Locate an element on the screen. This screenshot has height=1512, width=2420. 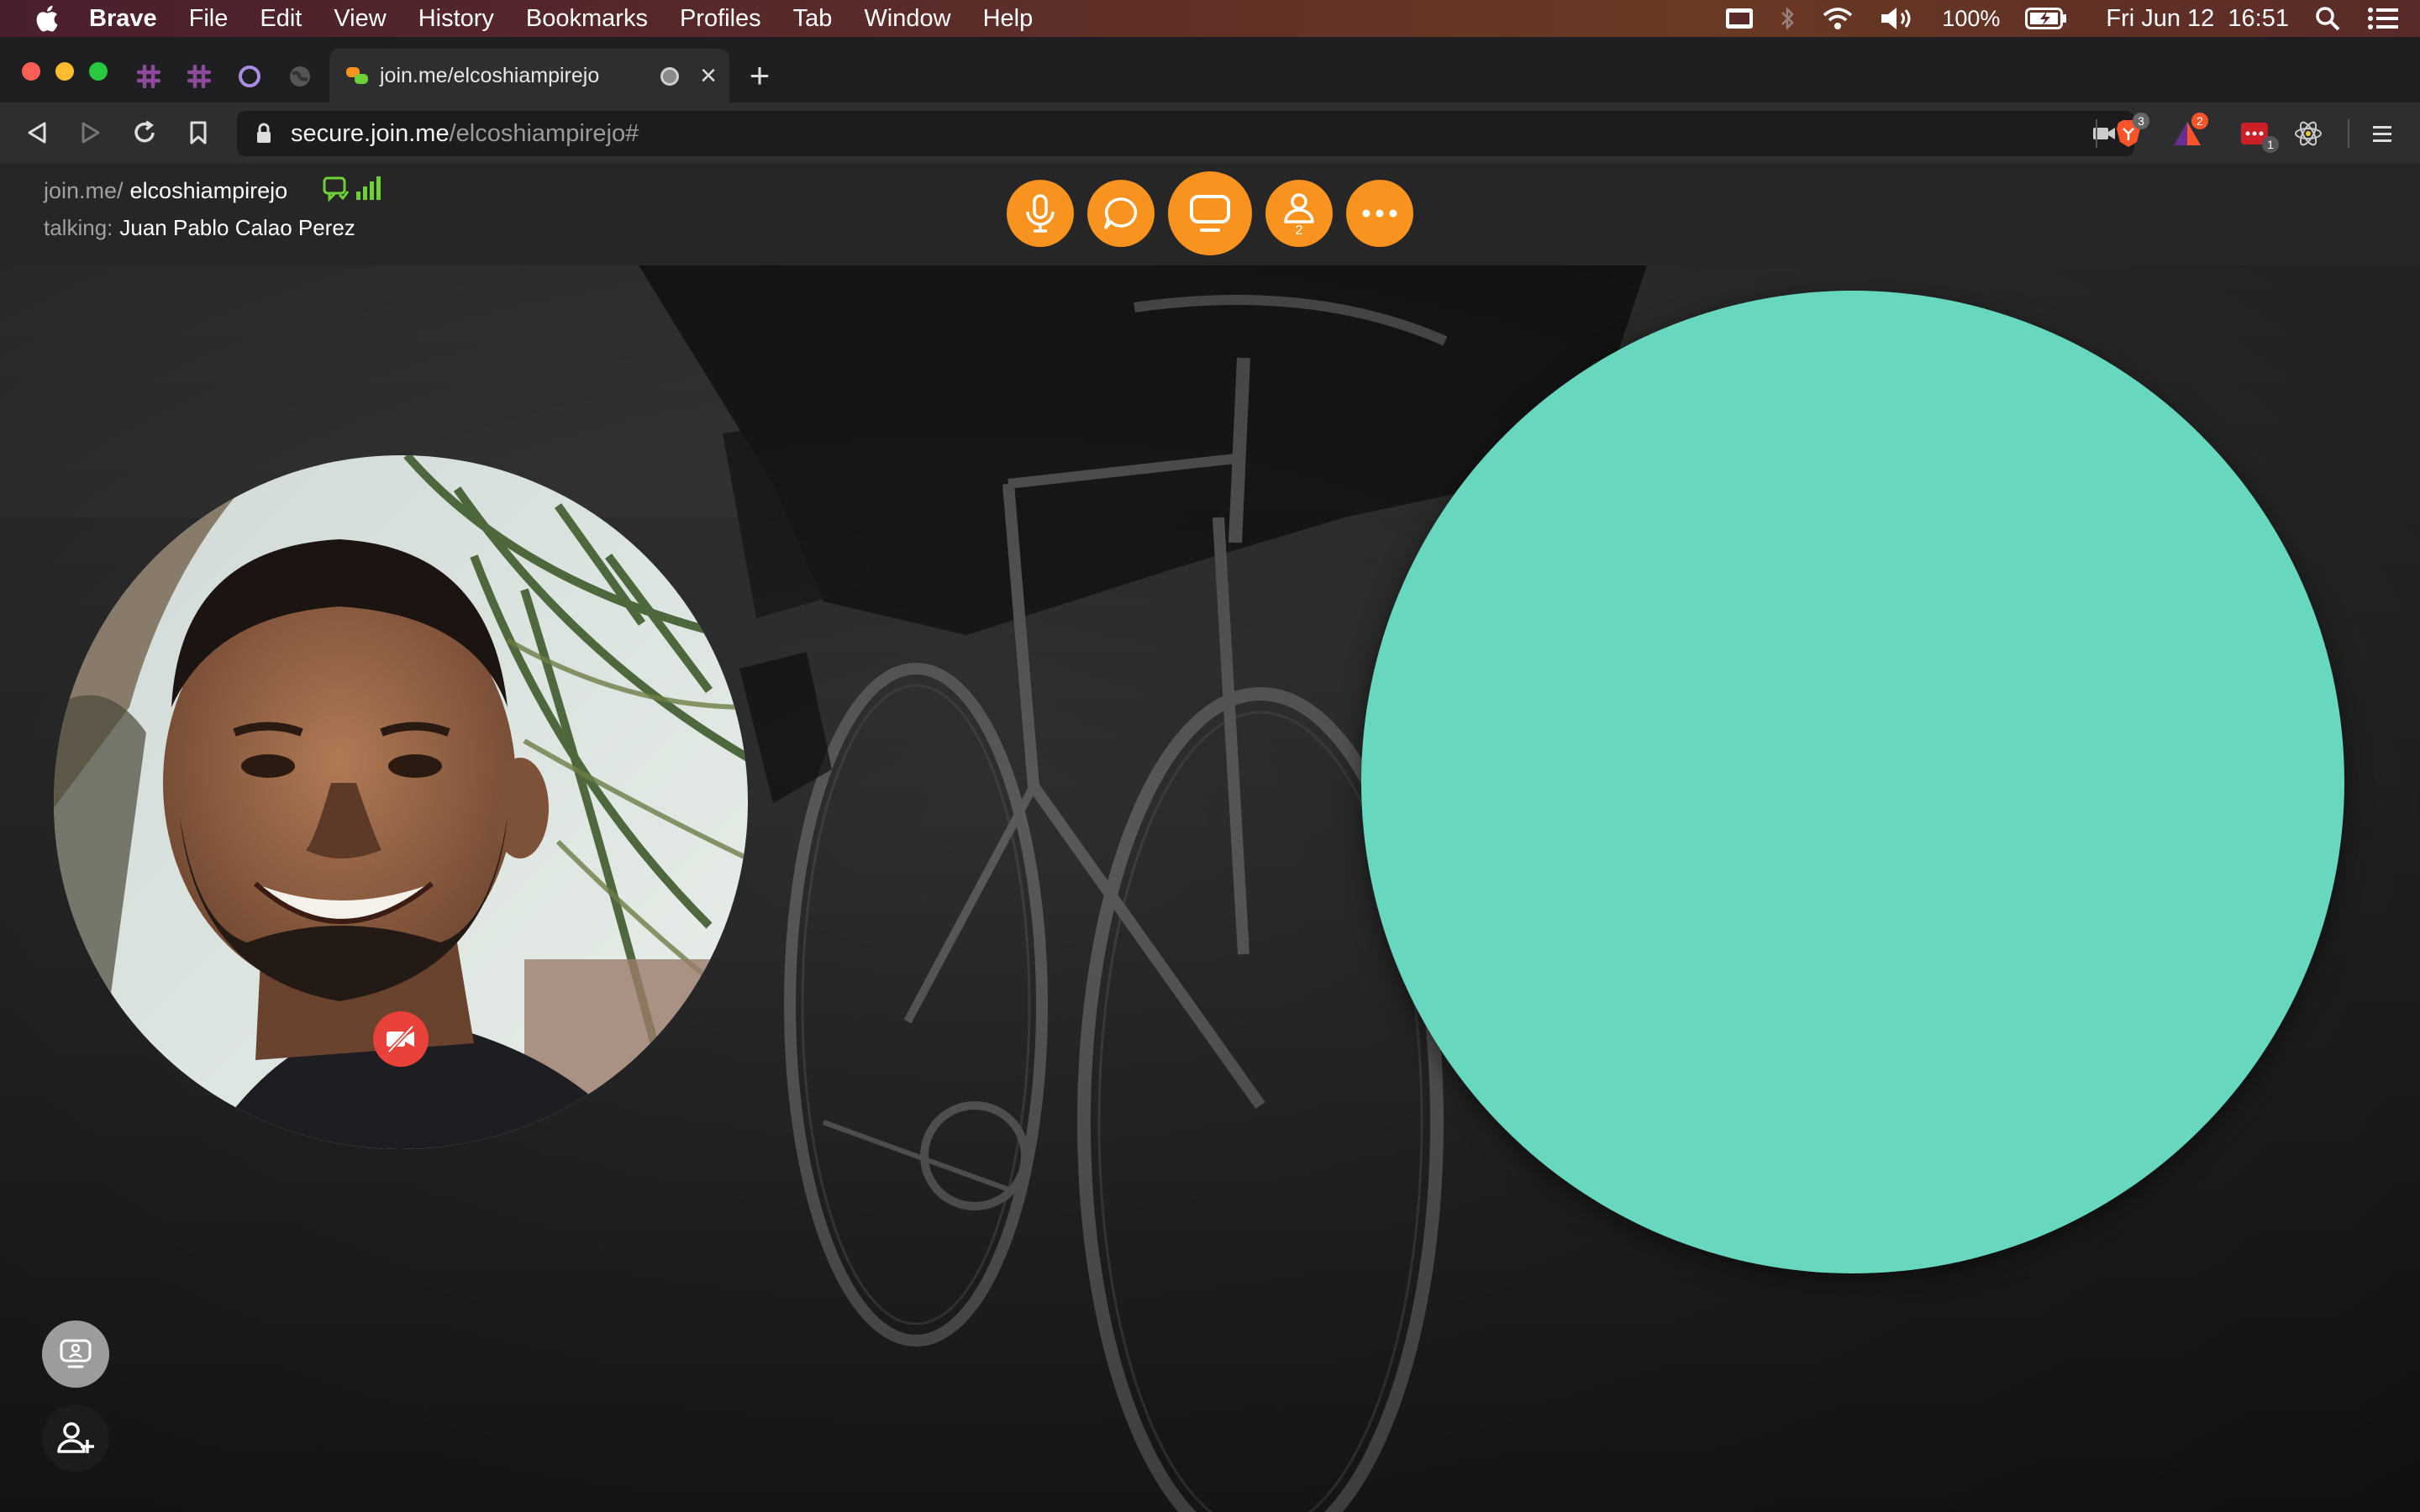
menu-file: File is located at coordinates (209, 19).